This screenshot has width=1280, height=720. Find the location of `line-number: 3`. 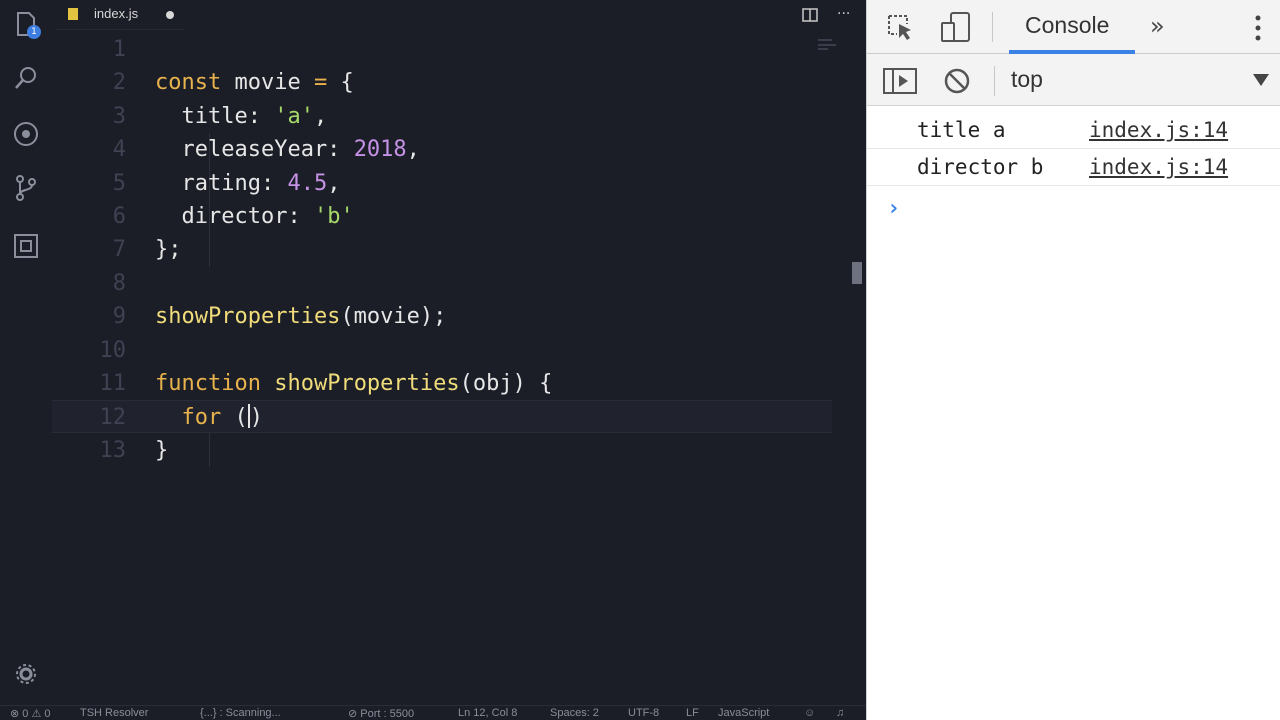

line-number: 3 is located at coordinates (119, 116).